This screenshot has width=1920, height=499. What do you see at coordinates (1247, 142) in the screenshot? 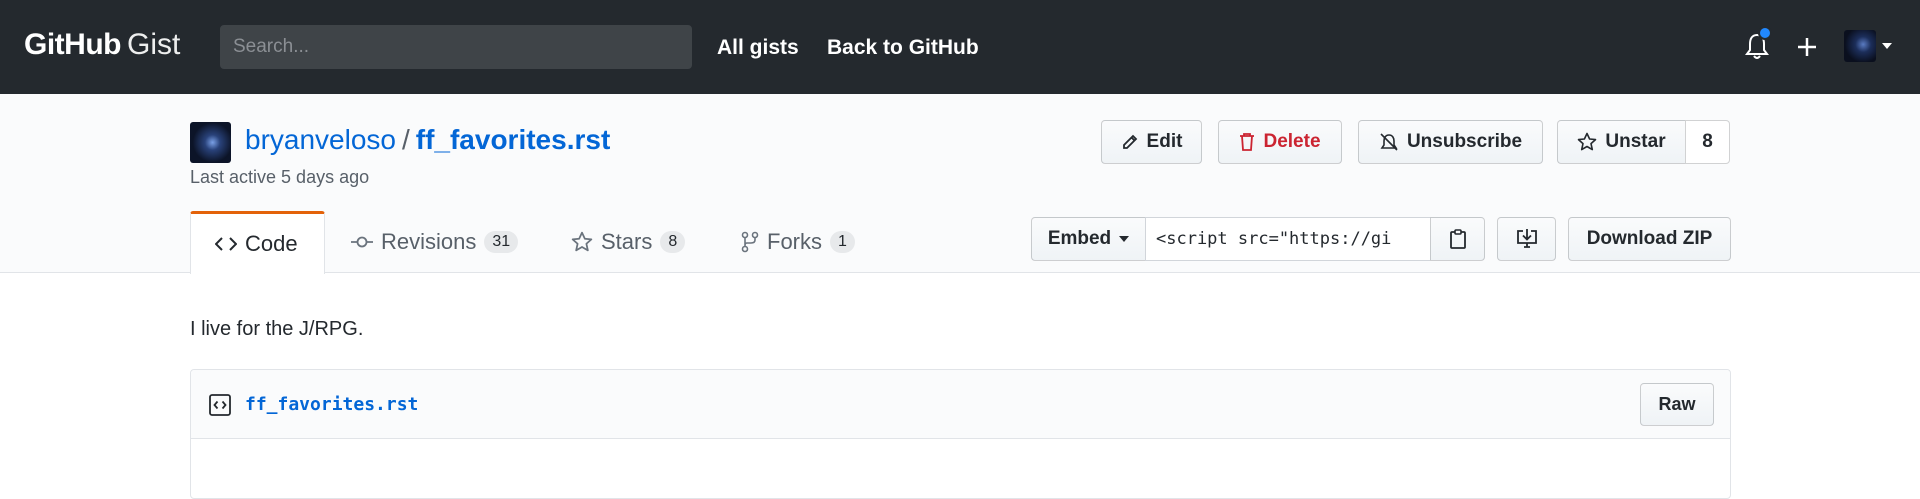
I see `trash-icon` at bounding box center [1247, 142].